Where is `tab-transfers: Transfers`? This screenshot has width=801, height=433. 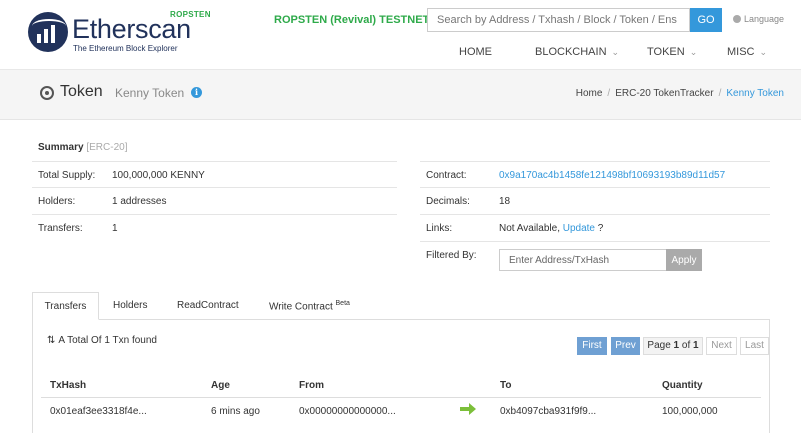
tab-transfers: Transfers is located at coordinates (65, 306).